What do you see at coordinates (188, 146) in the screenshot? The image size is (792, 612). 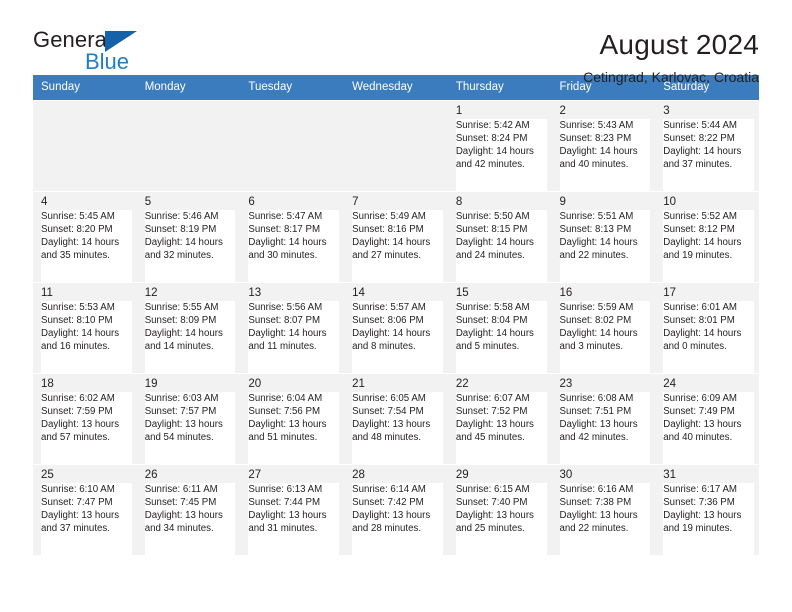 I see `calendar-cell-inner` at bounding box center [188, 146].